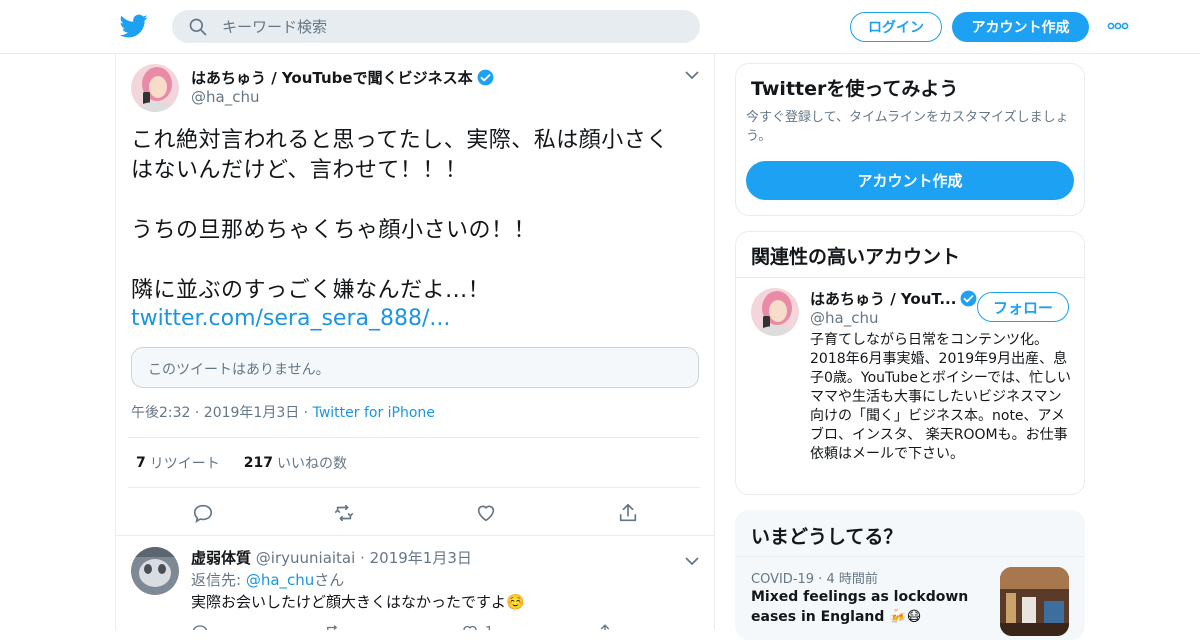 The height and width of the screenshot is (640, 1200). Describe the element at coordinates (329, 580) in the screenshot. I see `reply-to-suffix: さん` at that location.